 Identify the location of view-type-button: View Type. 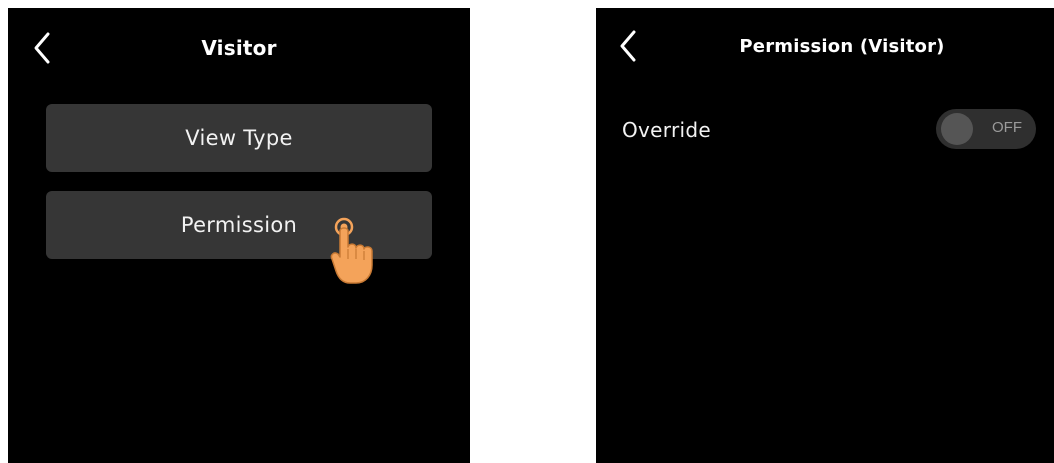
(239, 138).